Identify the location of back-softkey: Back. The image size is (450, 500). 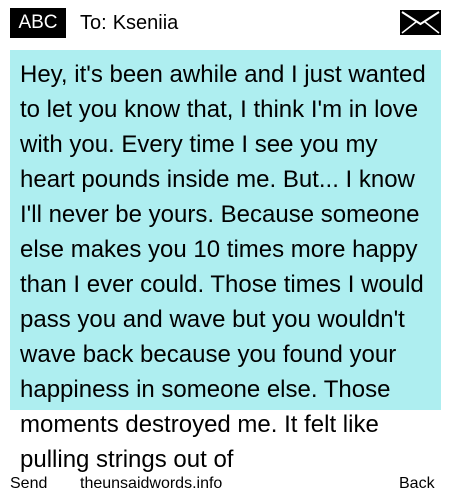
(417, 484).